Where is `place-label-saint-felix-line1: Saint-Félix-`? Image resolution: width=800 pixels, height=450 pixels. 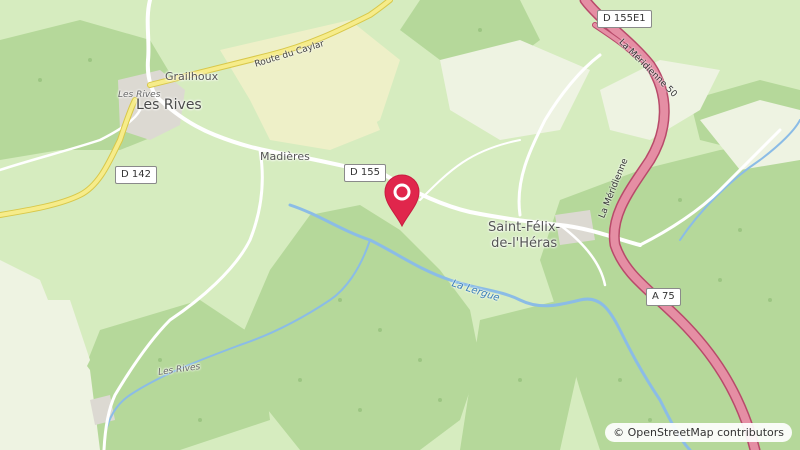
place-label-saint-felix-line1: Saint-Félix- is located at coordinates (524, 227).